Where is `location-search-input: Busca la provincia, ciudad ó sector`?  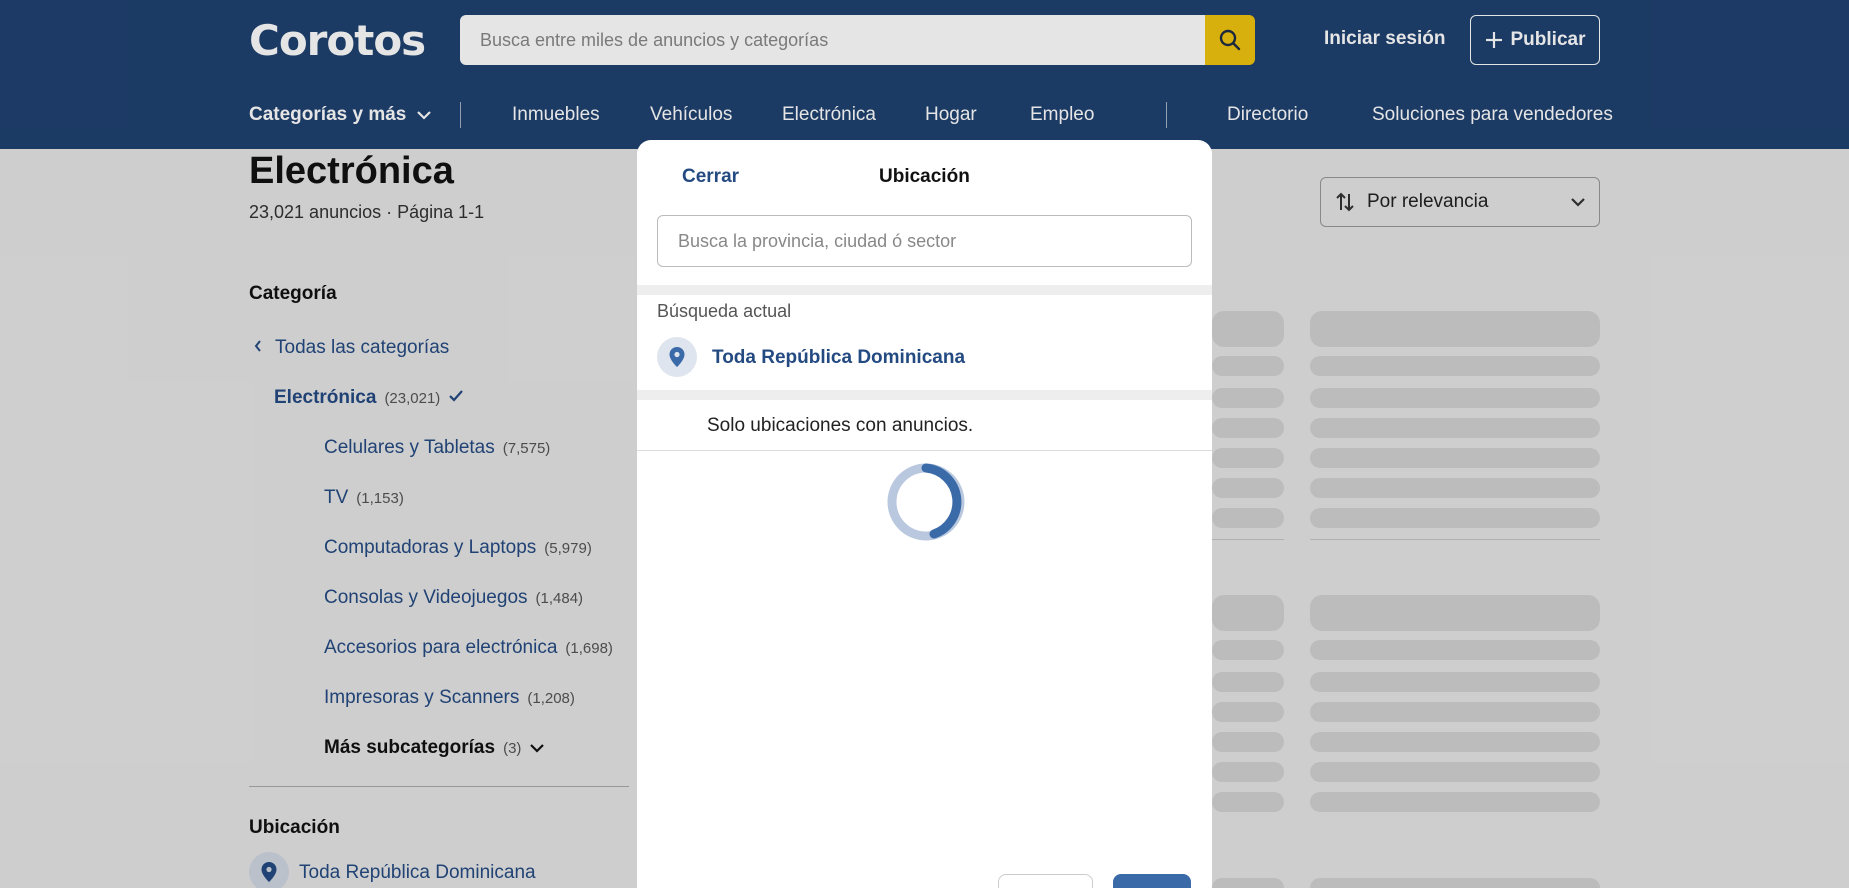 location-search-input: Busca la provincia, ciudad ó sector is located at coordinates (924, 241).